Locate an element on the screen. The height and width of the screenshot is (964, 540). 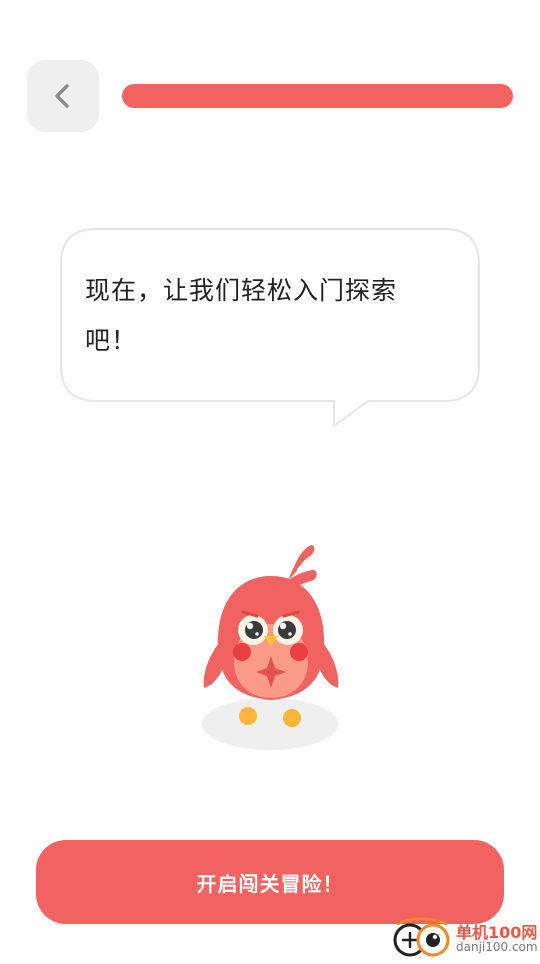
watermark-url: danji100.com is located at coordinates (497, 947).